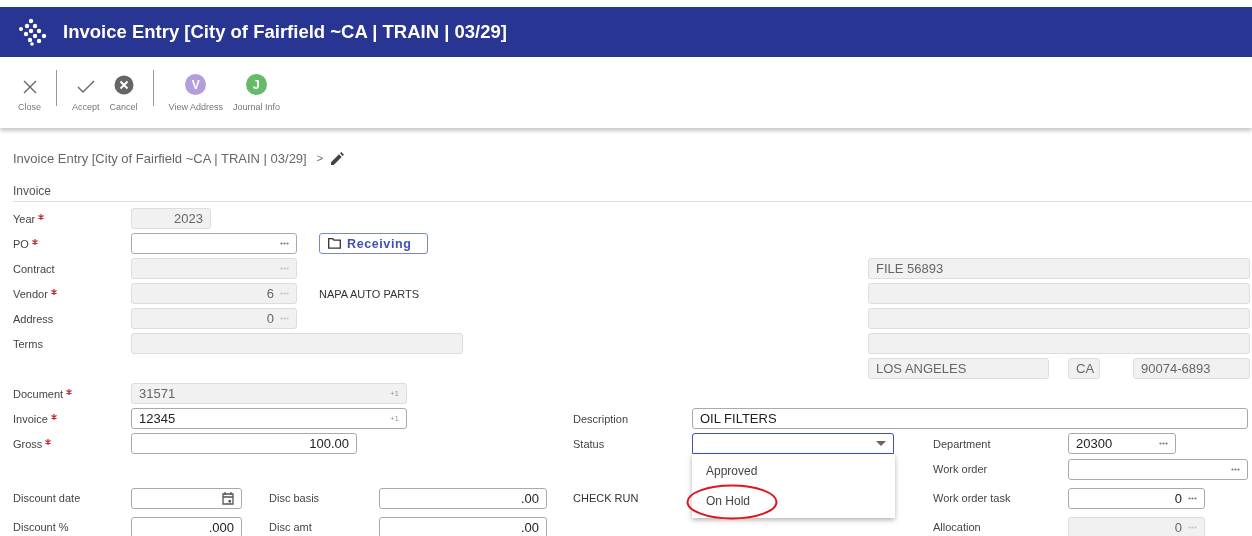 The image size is (1252, 536). I want to click on field-label: Status, so click(589, 443).